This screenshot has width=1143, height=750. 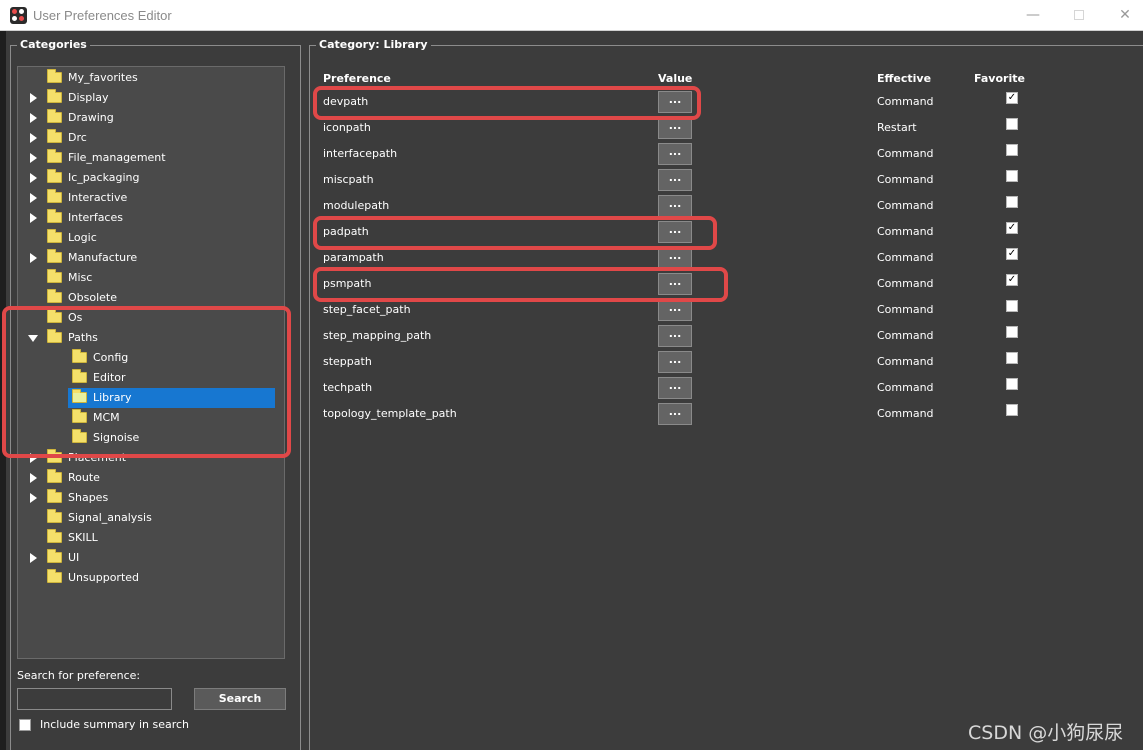 I want to click on tree-item-paths: Paths, so click(x=151, y=338).